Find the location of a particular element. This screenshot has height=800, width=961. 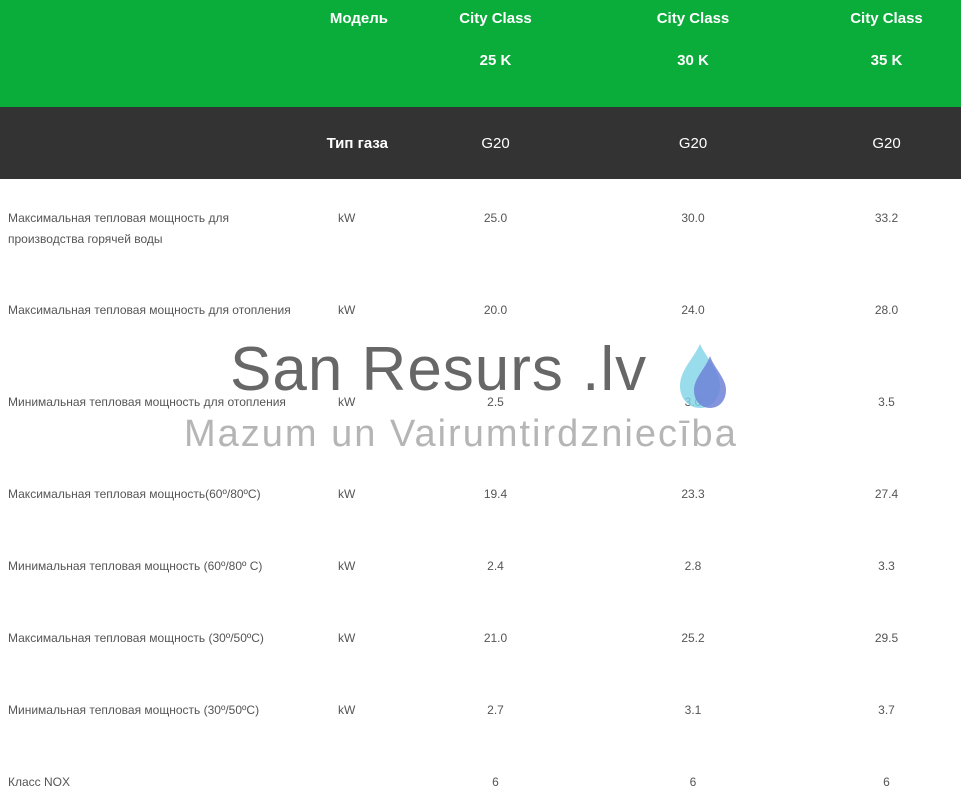

row-label: Минимальная тепловая мощность (30º/50ºC) is located at coordinates (134, 710).